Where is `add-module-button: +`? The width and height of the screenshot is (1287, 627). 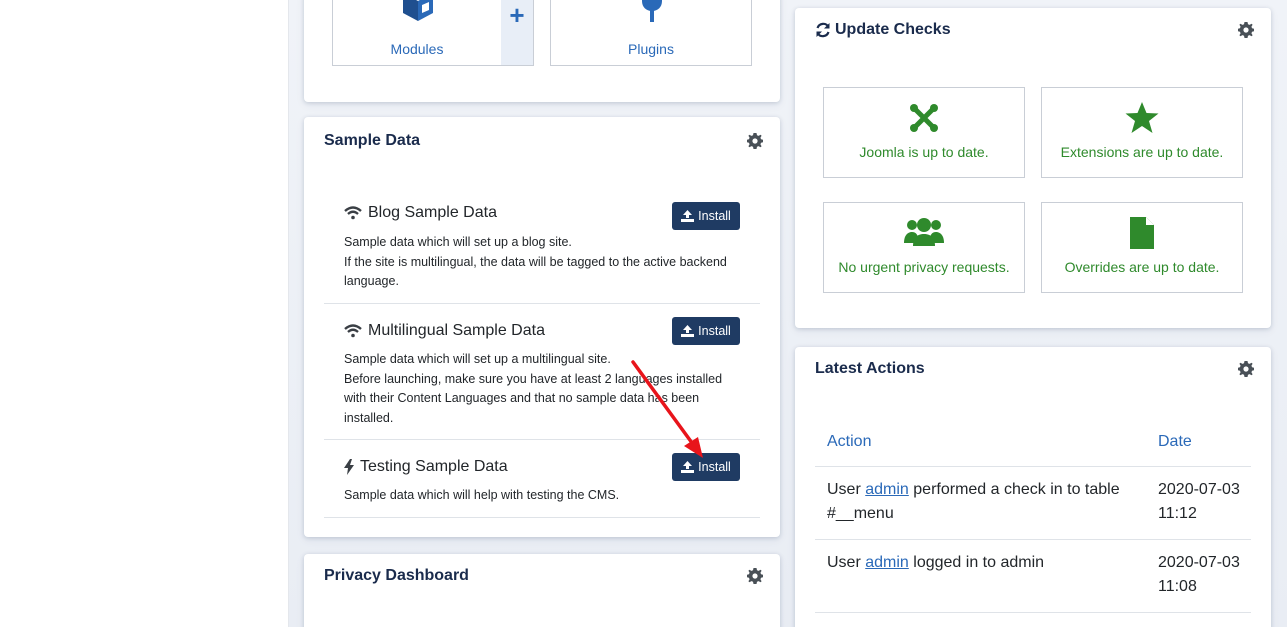 add-module-button: + is located at coordinates (517, 32).